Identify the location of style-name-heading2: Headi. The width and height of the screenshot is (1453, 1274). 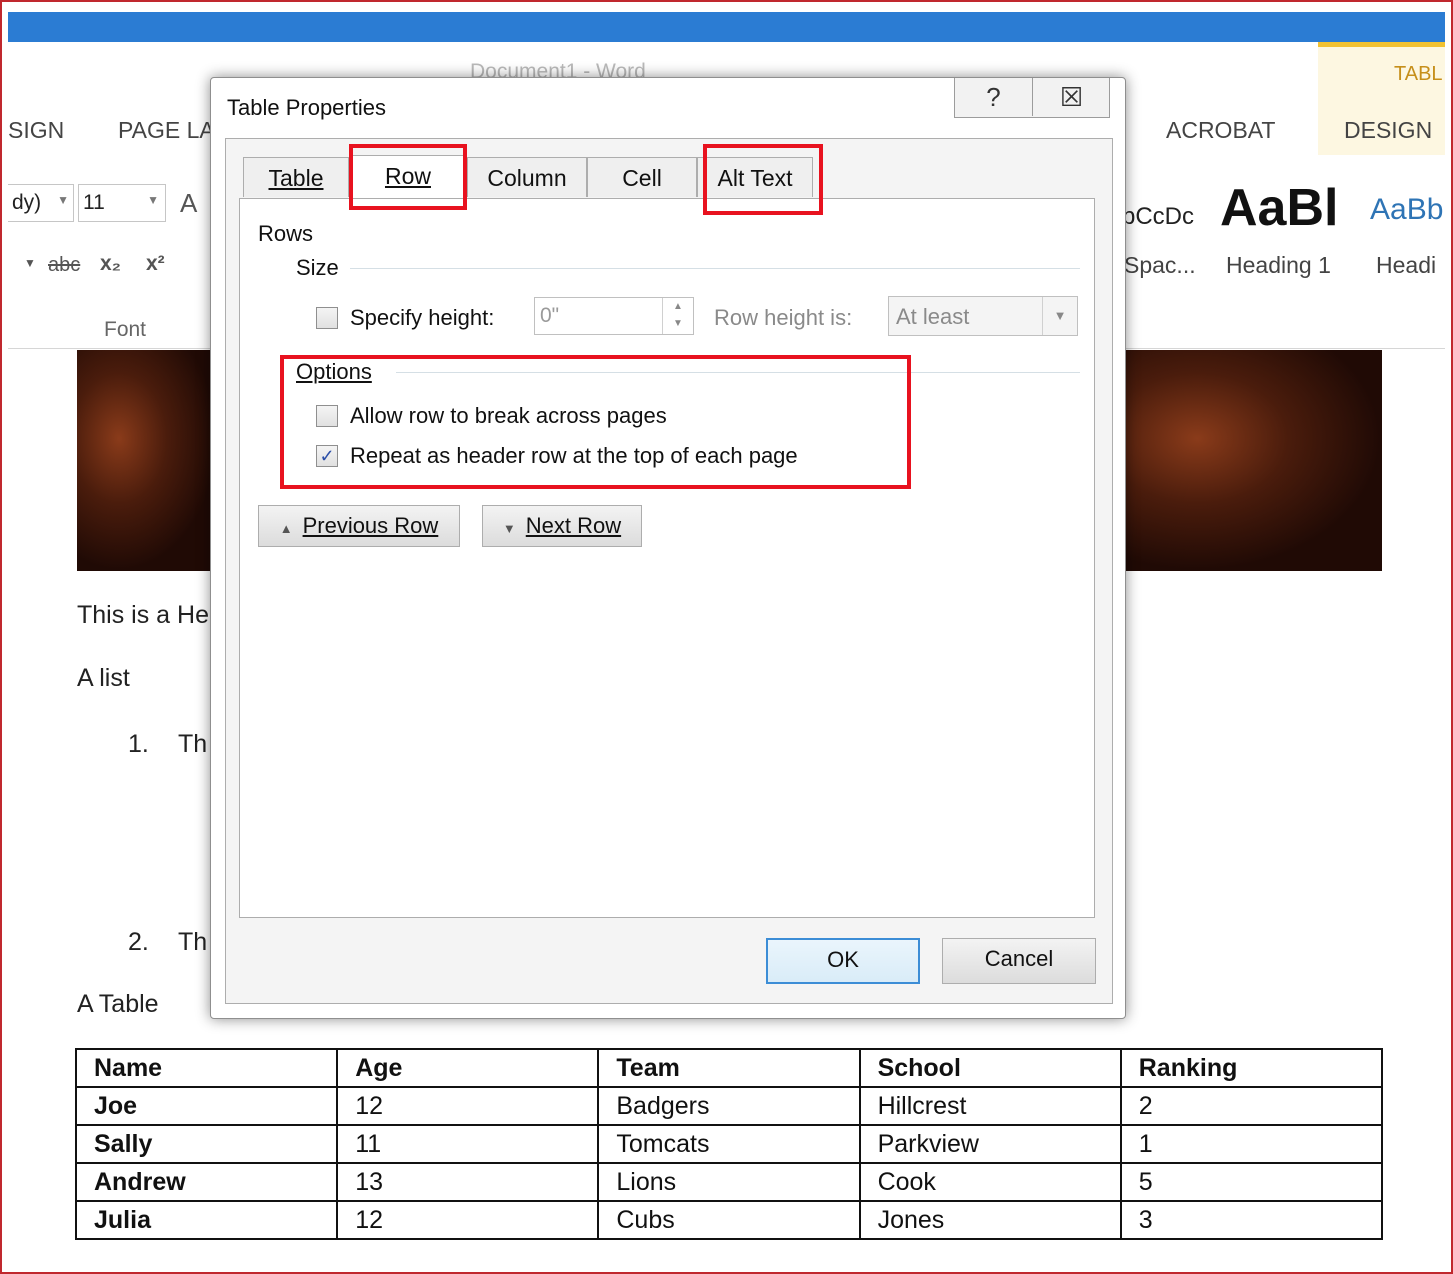
(1406, 265).